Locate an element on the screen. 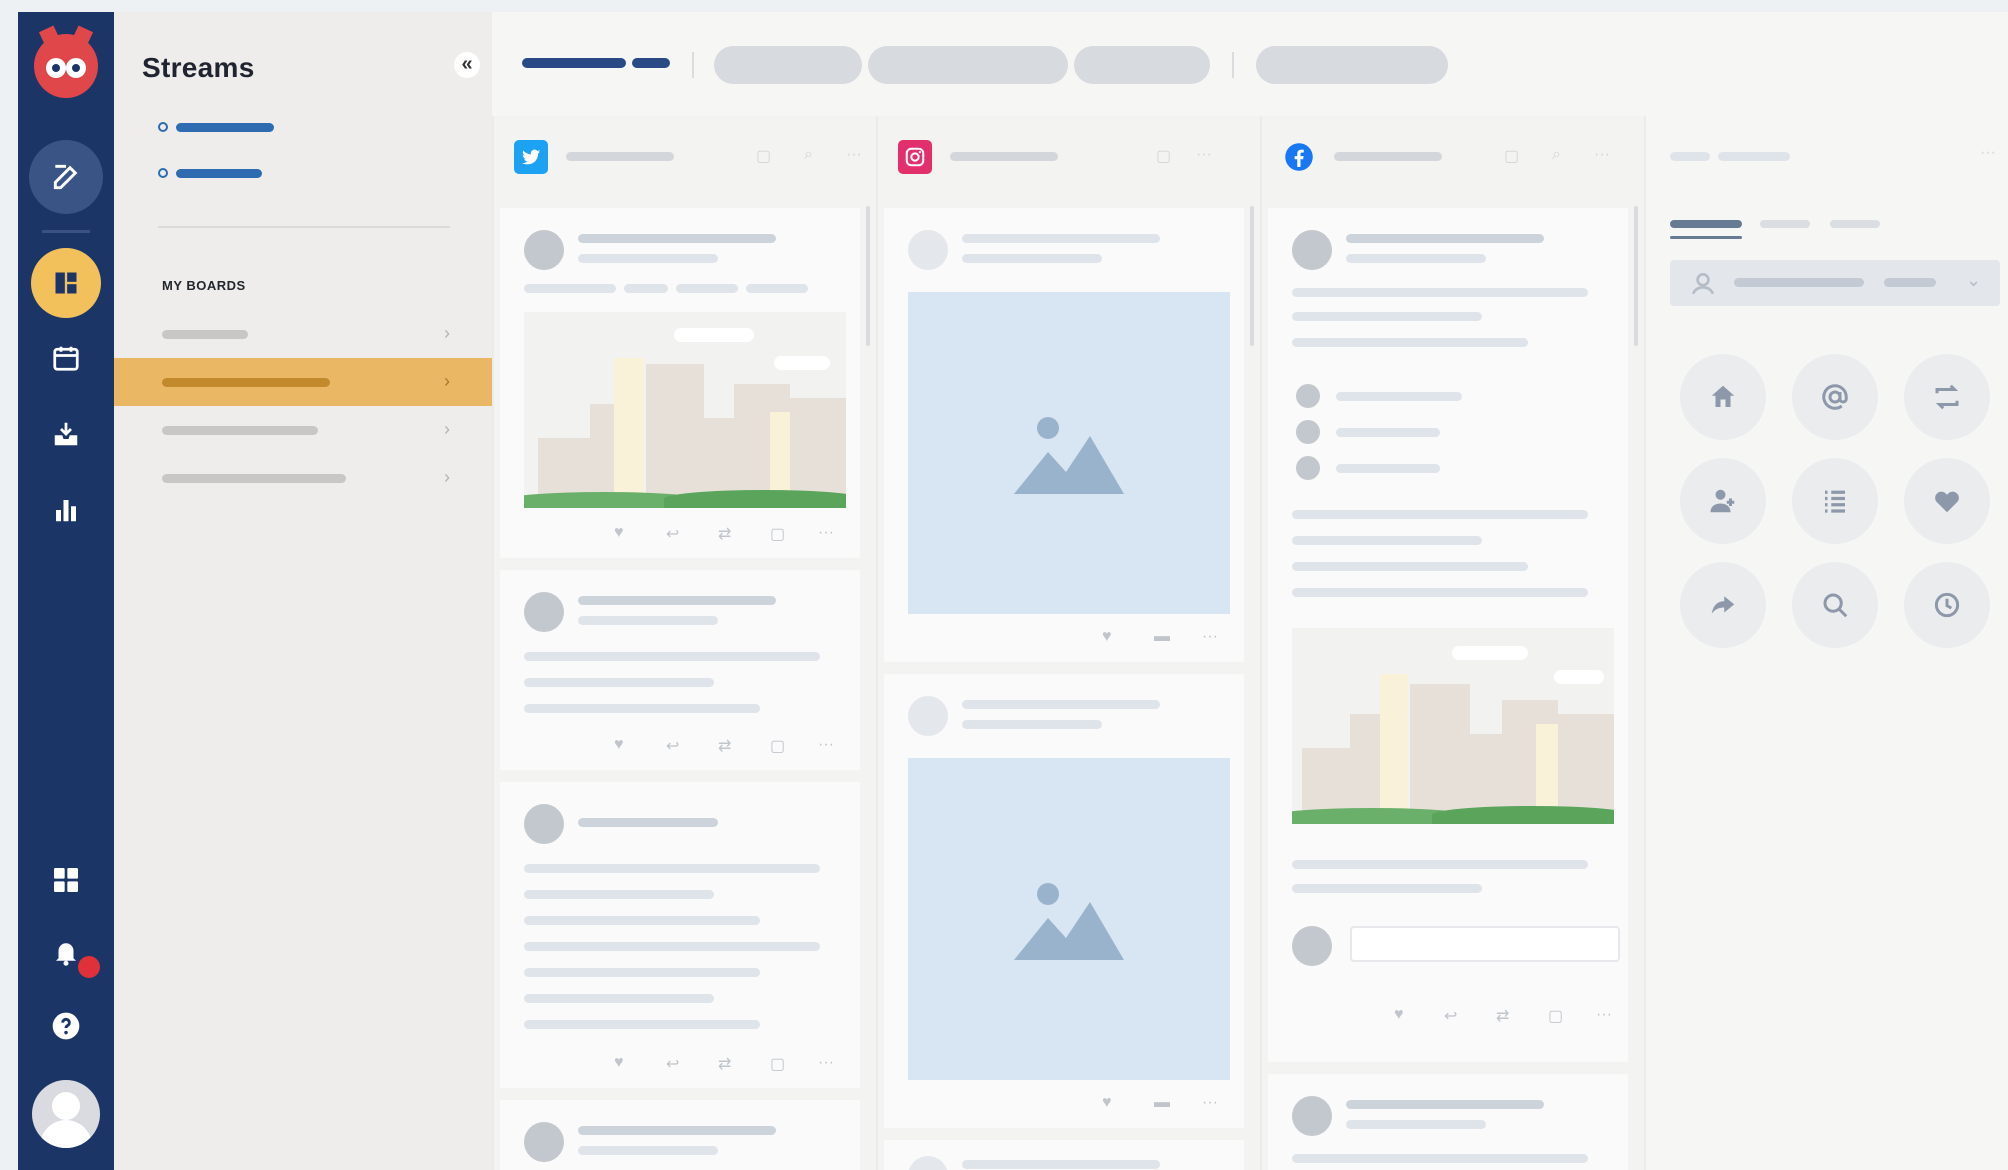 Image resolution: width=2008 pixels, height=1170 pixels. filter-button is located at coordinates (1352, 65).